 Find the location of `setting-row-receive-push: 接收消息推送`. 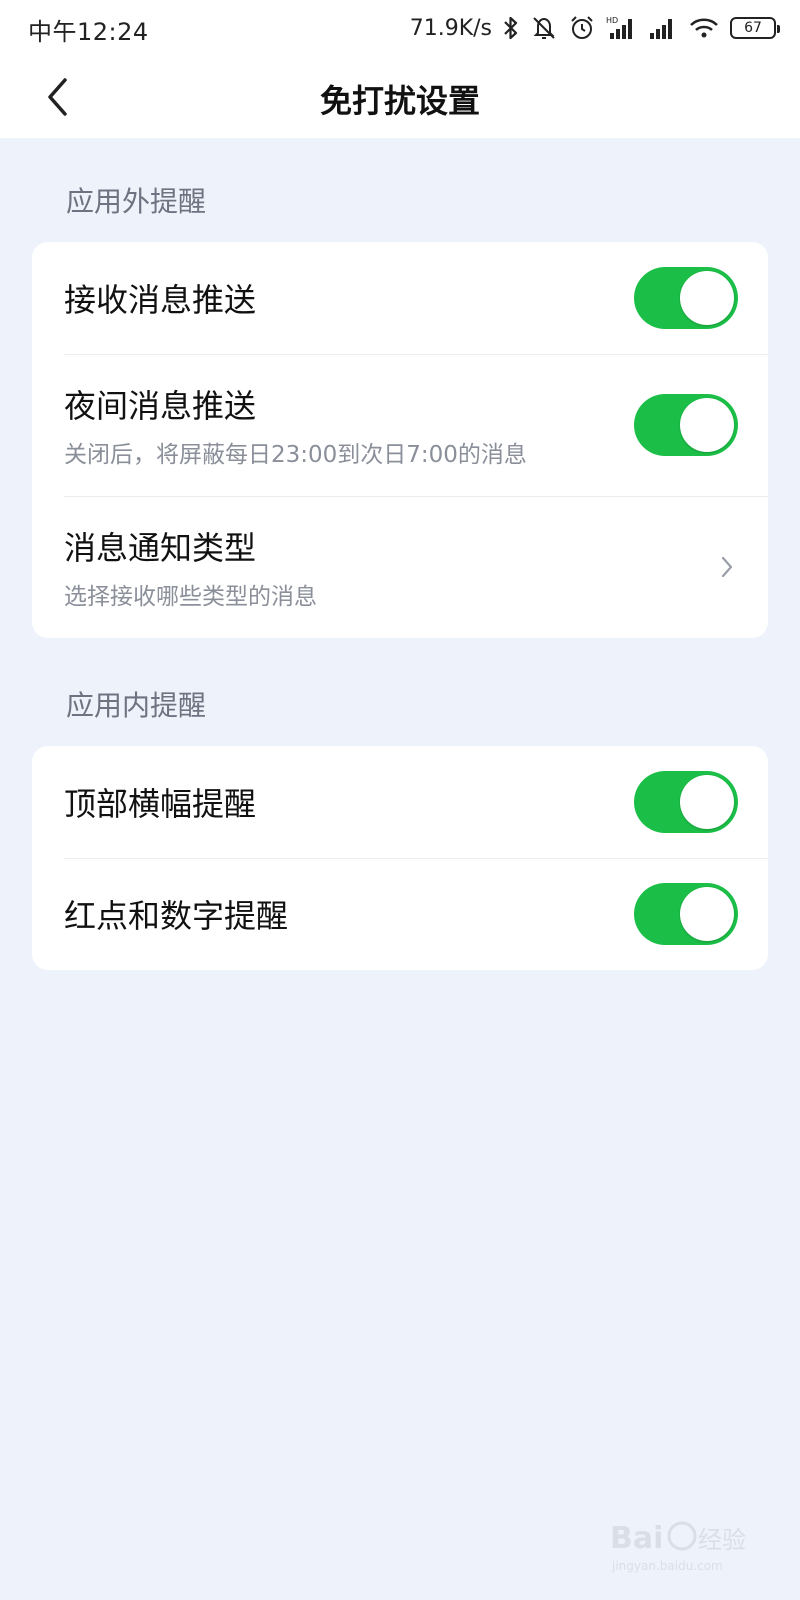

setting-row-receive-push: 接收消息推送 is located at coordinates (400, 298).